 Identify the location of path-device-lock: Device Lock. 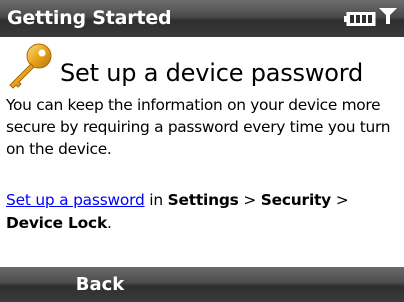
(56, 223).